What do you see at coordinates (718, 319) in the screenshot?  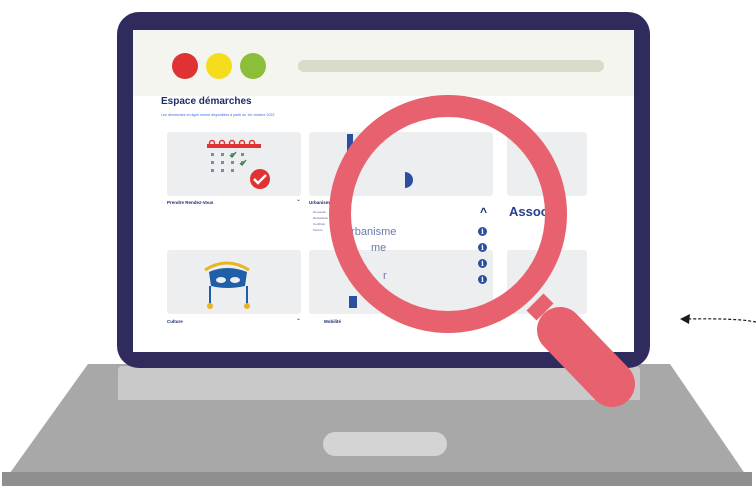 I see `dashed-arrow-icon` at bounding box center [718, 319].